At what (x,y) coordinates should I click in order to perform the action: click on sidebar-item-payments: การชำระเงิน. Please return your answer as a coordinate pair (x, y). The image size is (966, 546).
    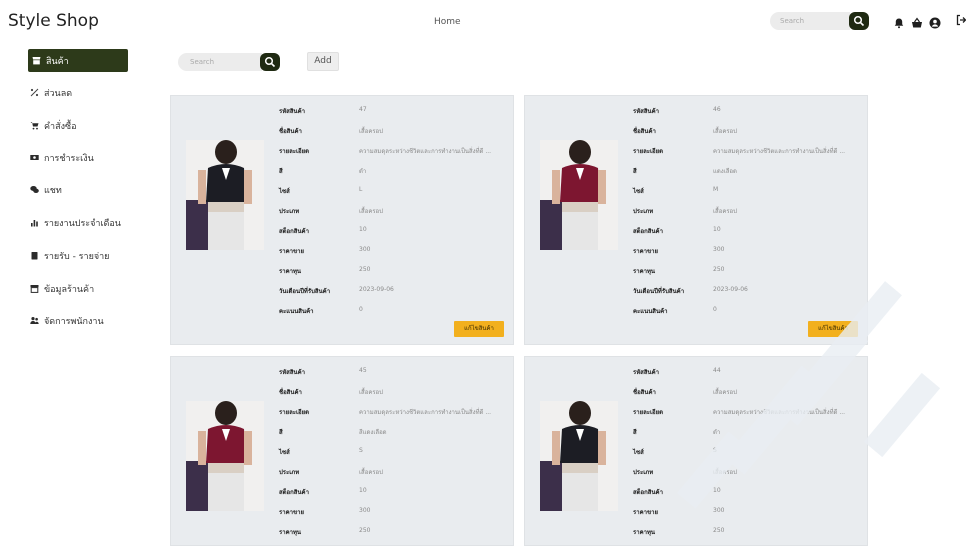
    Looking at the image, I should click on (78, 157).